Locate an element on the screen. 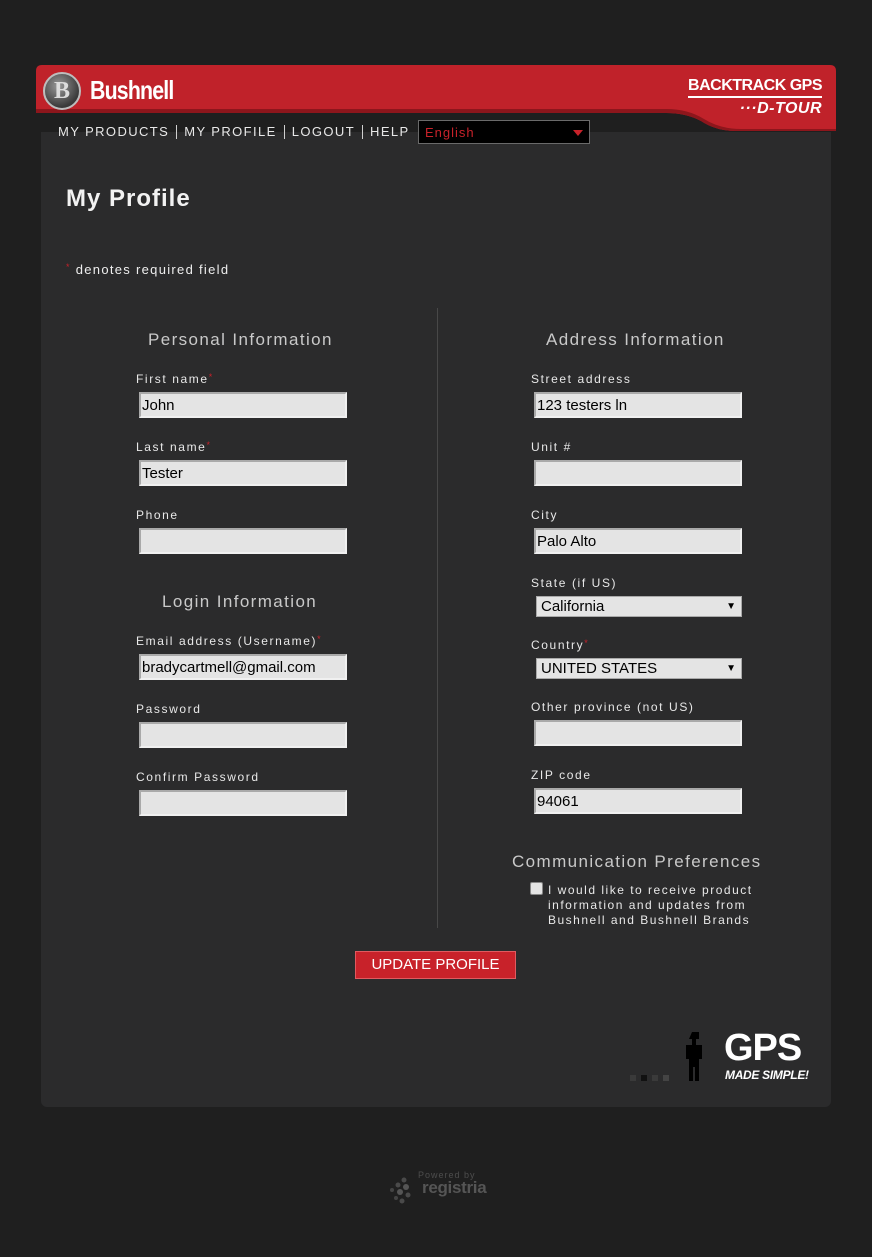 The width and height of the screenshot is (872, 1257). top-nav: MY PRODUCTS MY PROFILE LOGOUT HELP is located at coordinates (237, 132).